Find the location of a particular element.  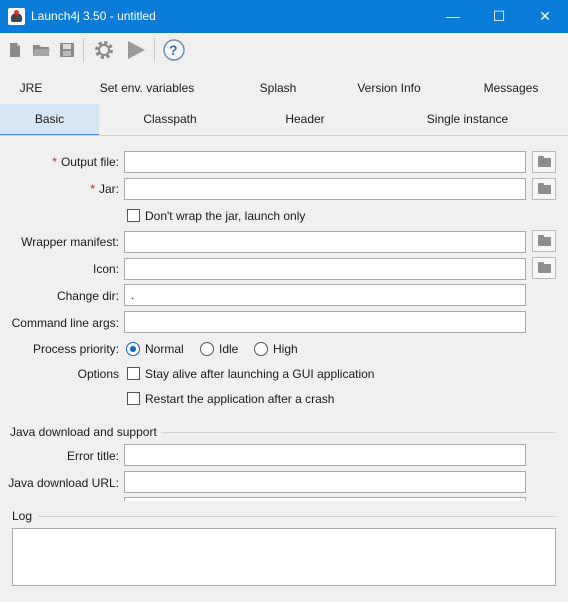

priority-normal-label: Normal is located at coordinates (164, 349).